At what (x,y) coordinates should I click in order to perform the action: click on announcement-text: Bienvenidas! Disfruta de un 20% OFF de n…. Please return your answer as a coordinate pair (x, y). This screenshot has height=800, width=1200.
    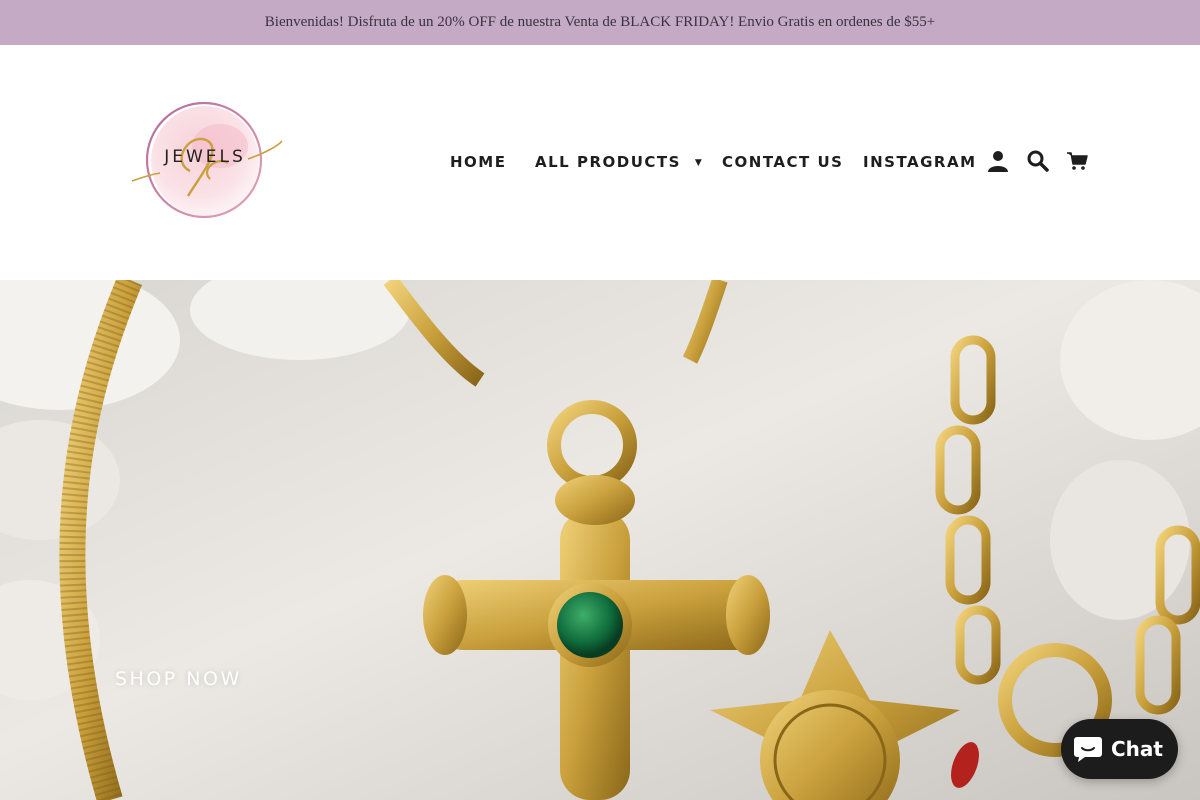
    Looking at the image, I should click on (600, 22).